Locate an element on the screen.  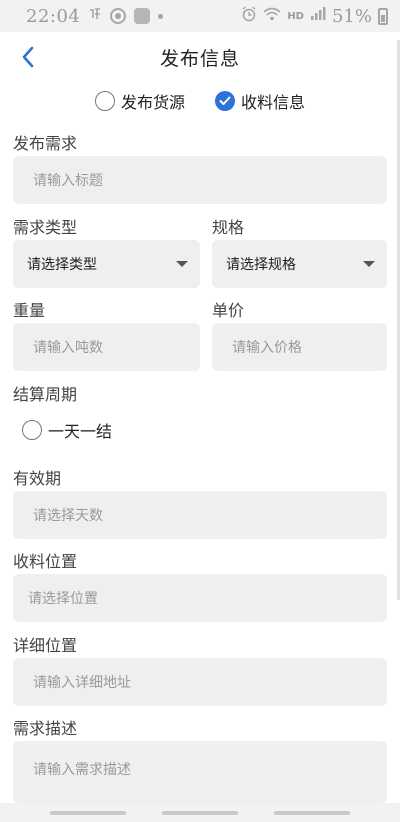
validity-placeholder: 请选择天数 is located at coordinates (68, 516).